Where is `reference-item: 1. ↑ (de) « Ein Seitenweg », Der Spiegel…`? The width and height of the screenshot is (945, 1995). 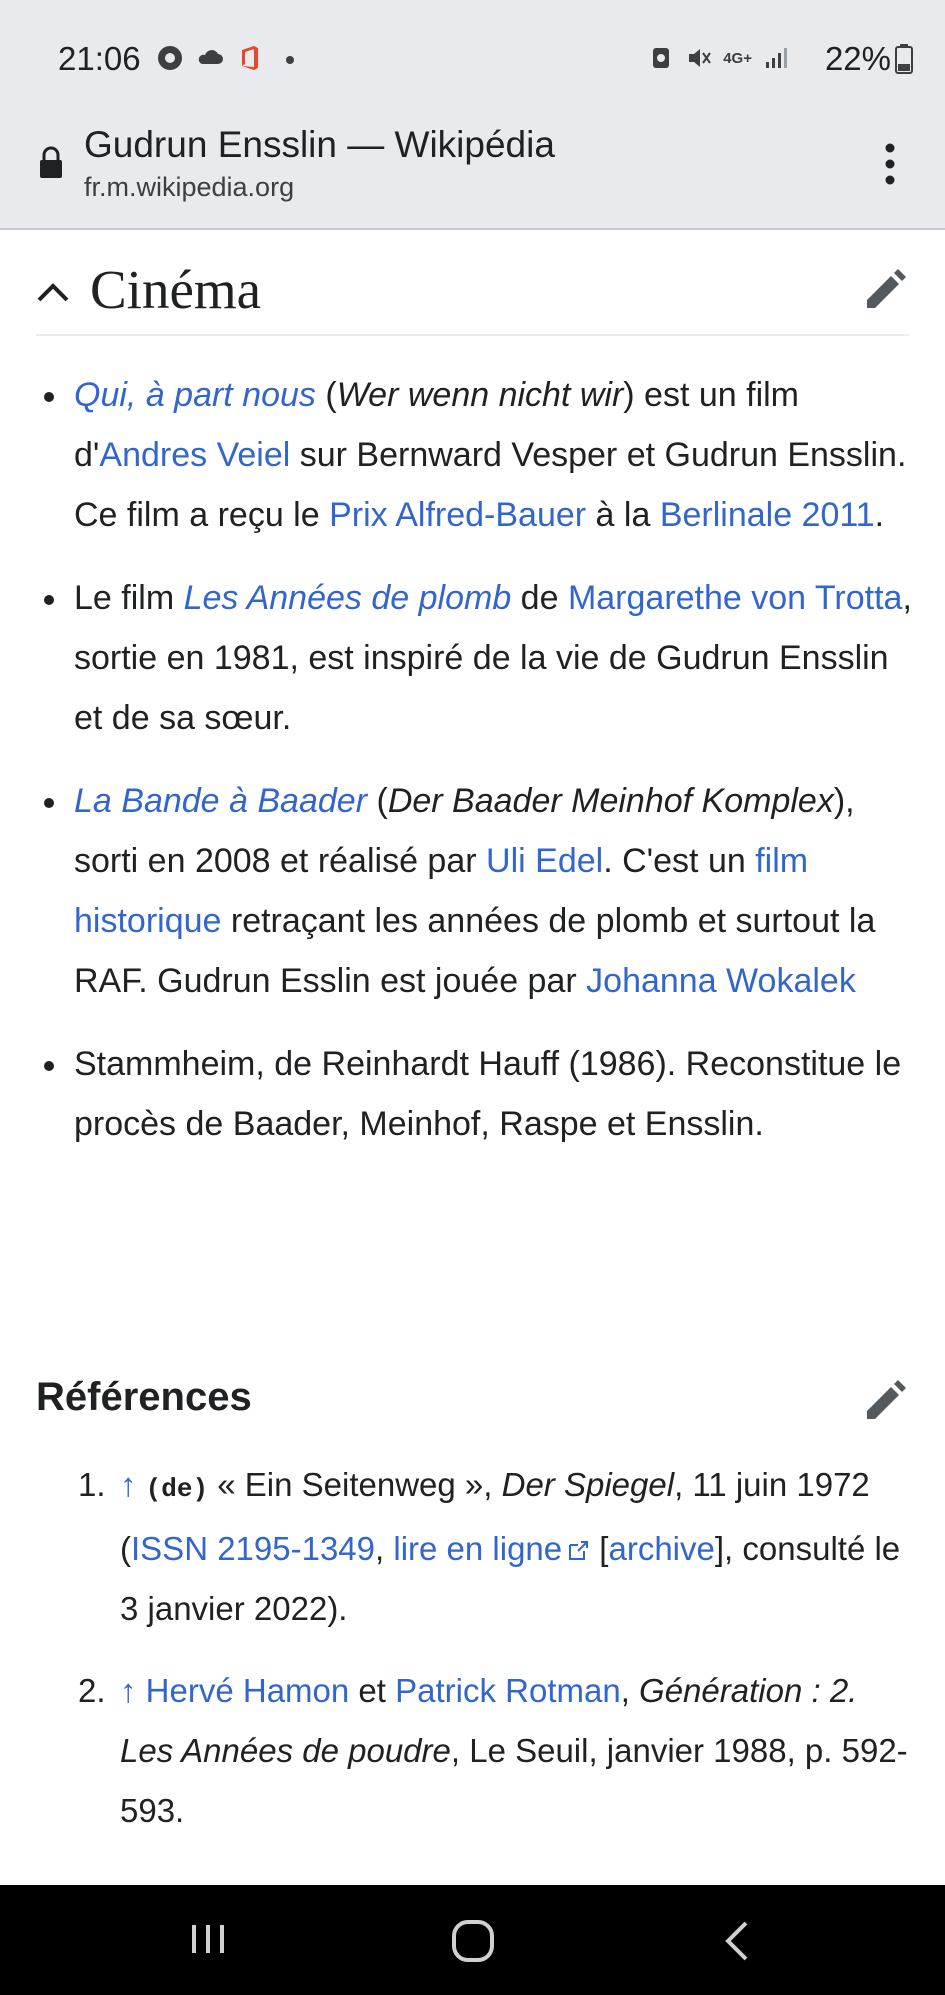 reference-item: 1. ↑ (de) « Ein Seitenweg », Der Spiegel… is located at coordinates (476, 1547).